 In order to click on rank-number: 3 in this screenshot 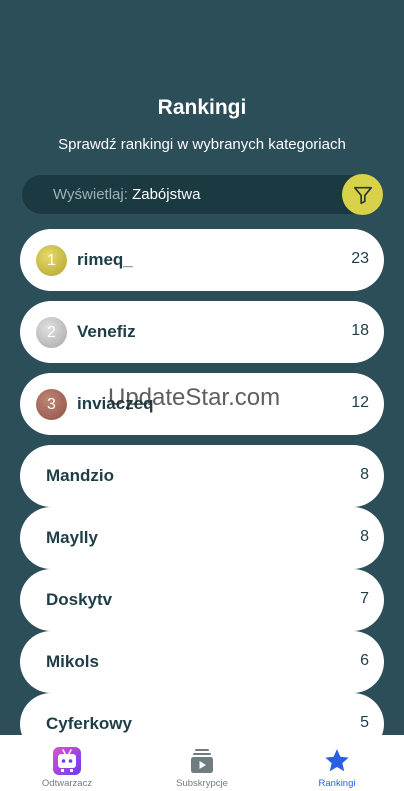, I will do `click(51, 404)`.